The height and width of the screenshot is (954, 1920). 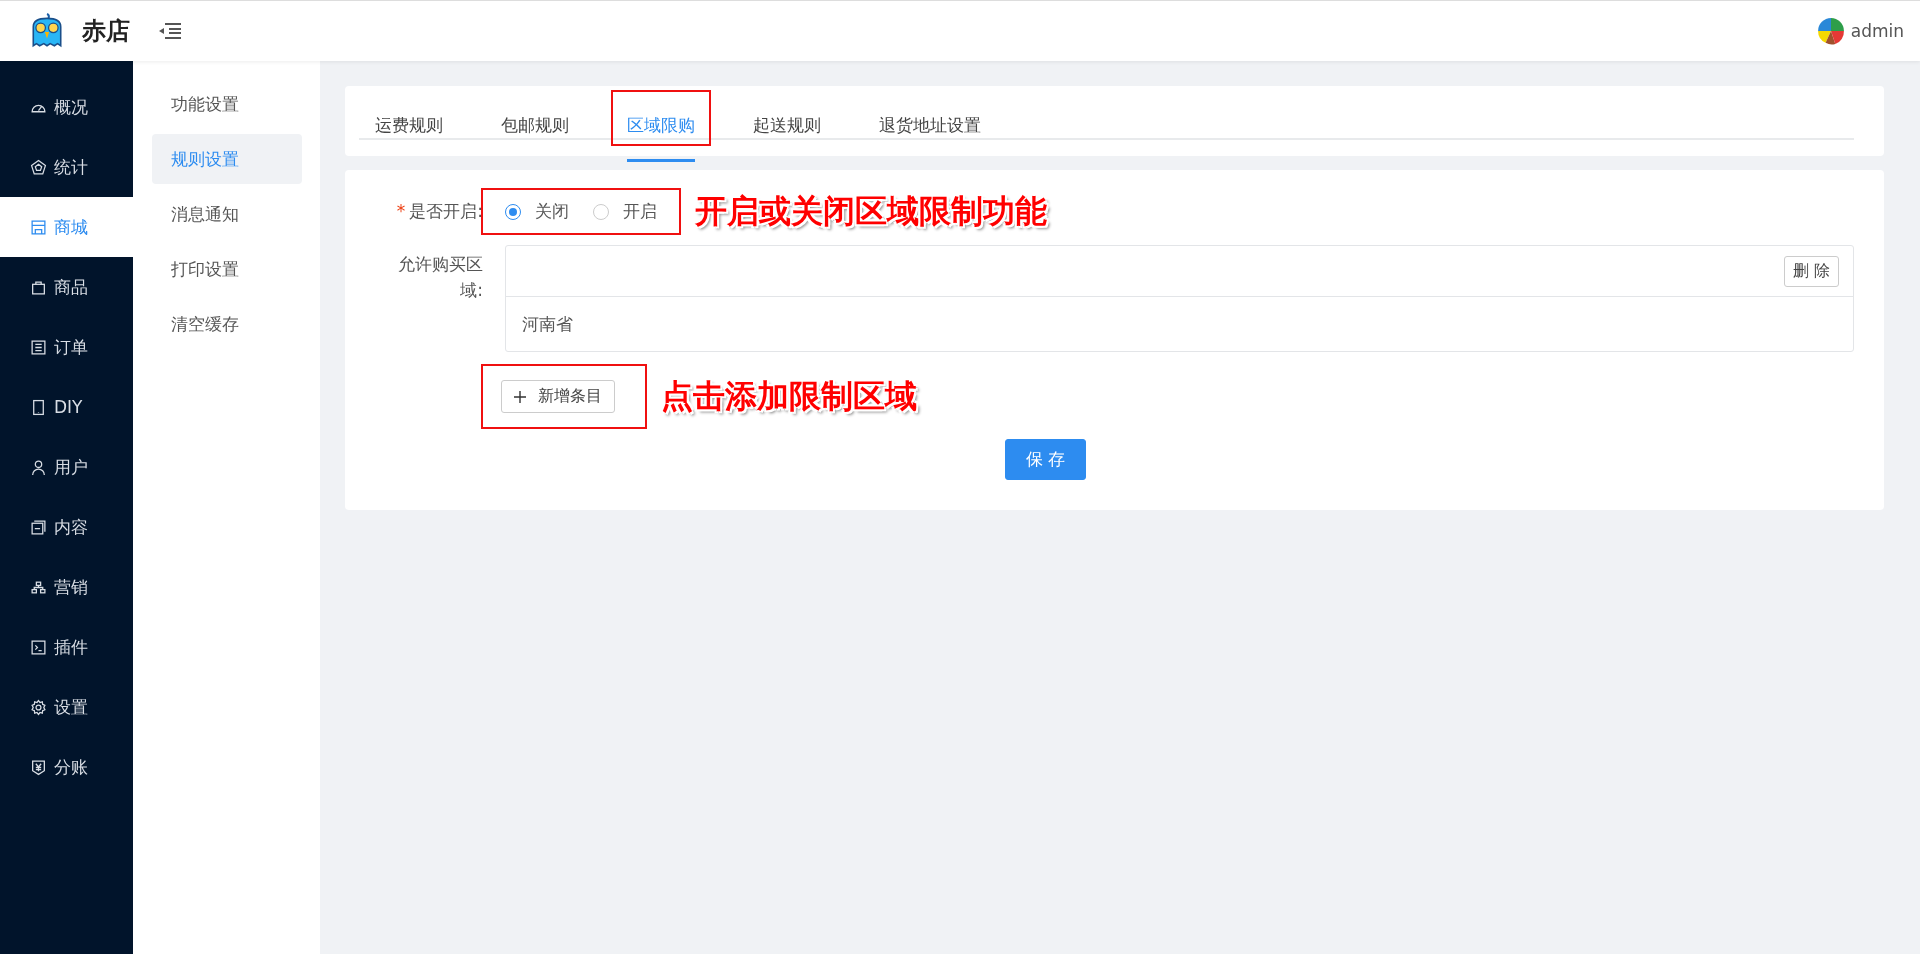 What do you see at coordinates (537, 211) in the screenshot?
I see `radio-option: 关闭` at bounding box center [537, 211].